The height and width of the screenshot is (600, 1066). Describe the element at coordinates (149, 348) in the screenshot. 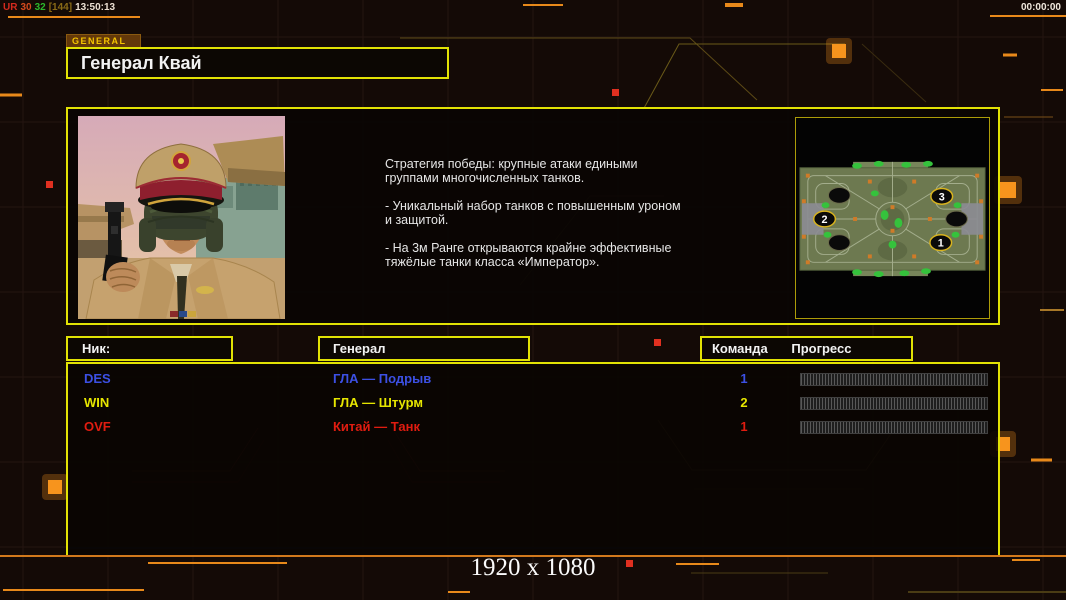

I see `column-header-nick: Ник:` at that location.